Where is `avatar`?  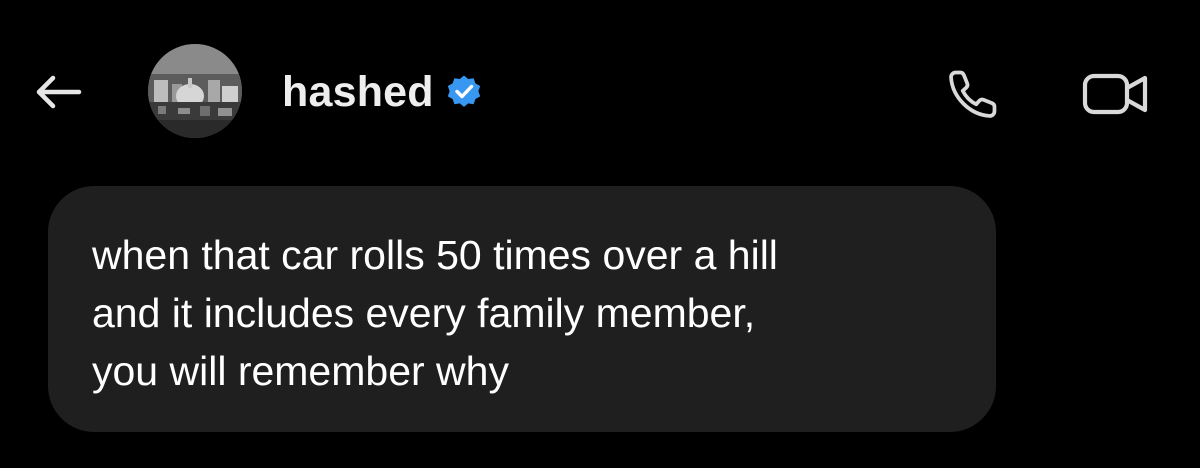
avatar is located at coordinates (195, 91).